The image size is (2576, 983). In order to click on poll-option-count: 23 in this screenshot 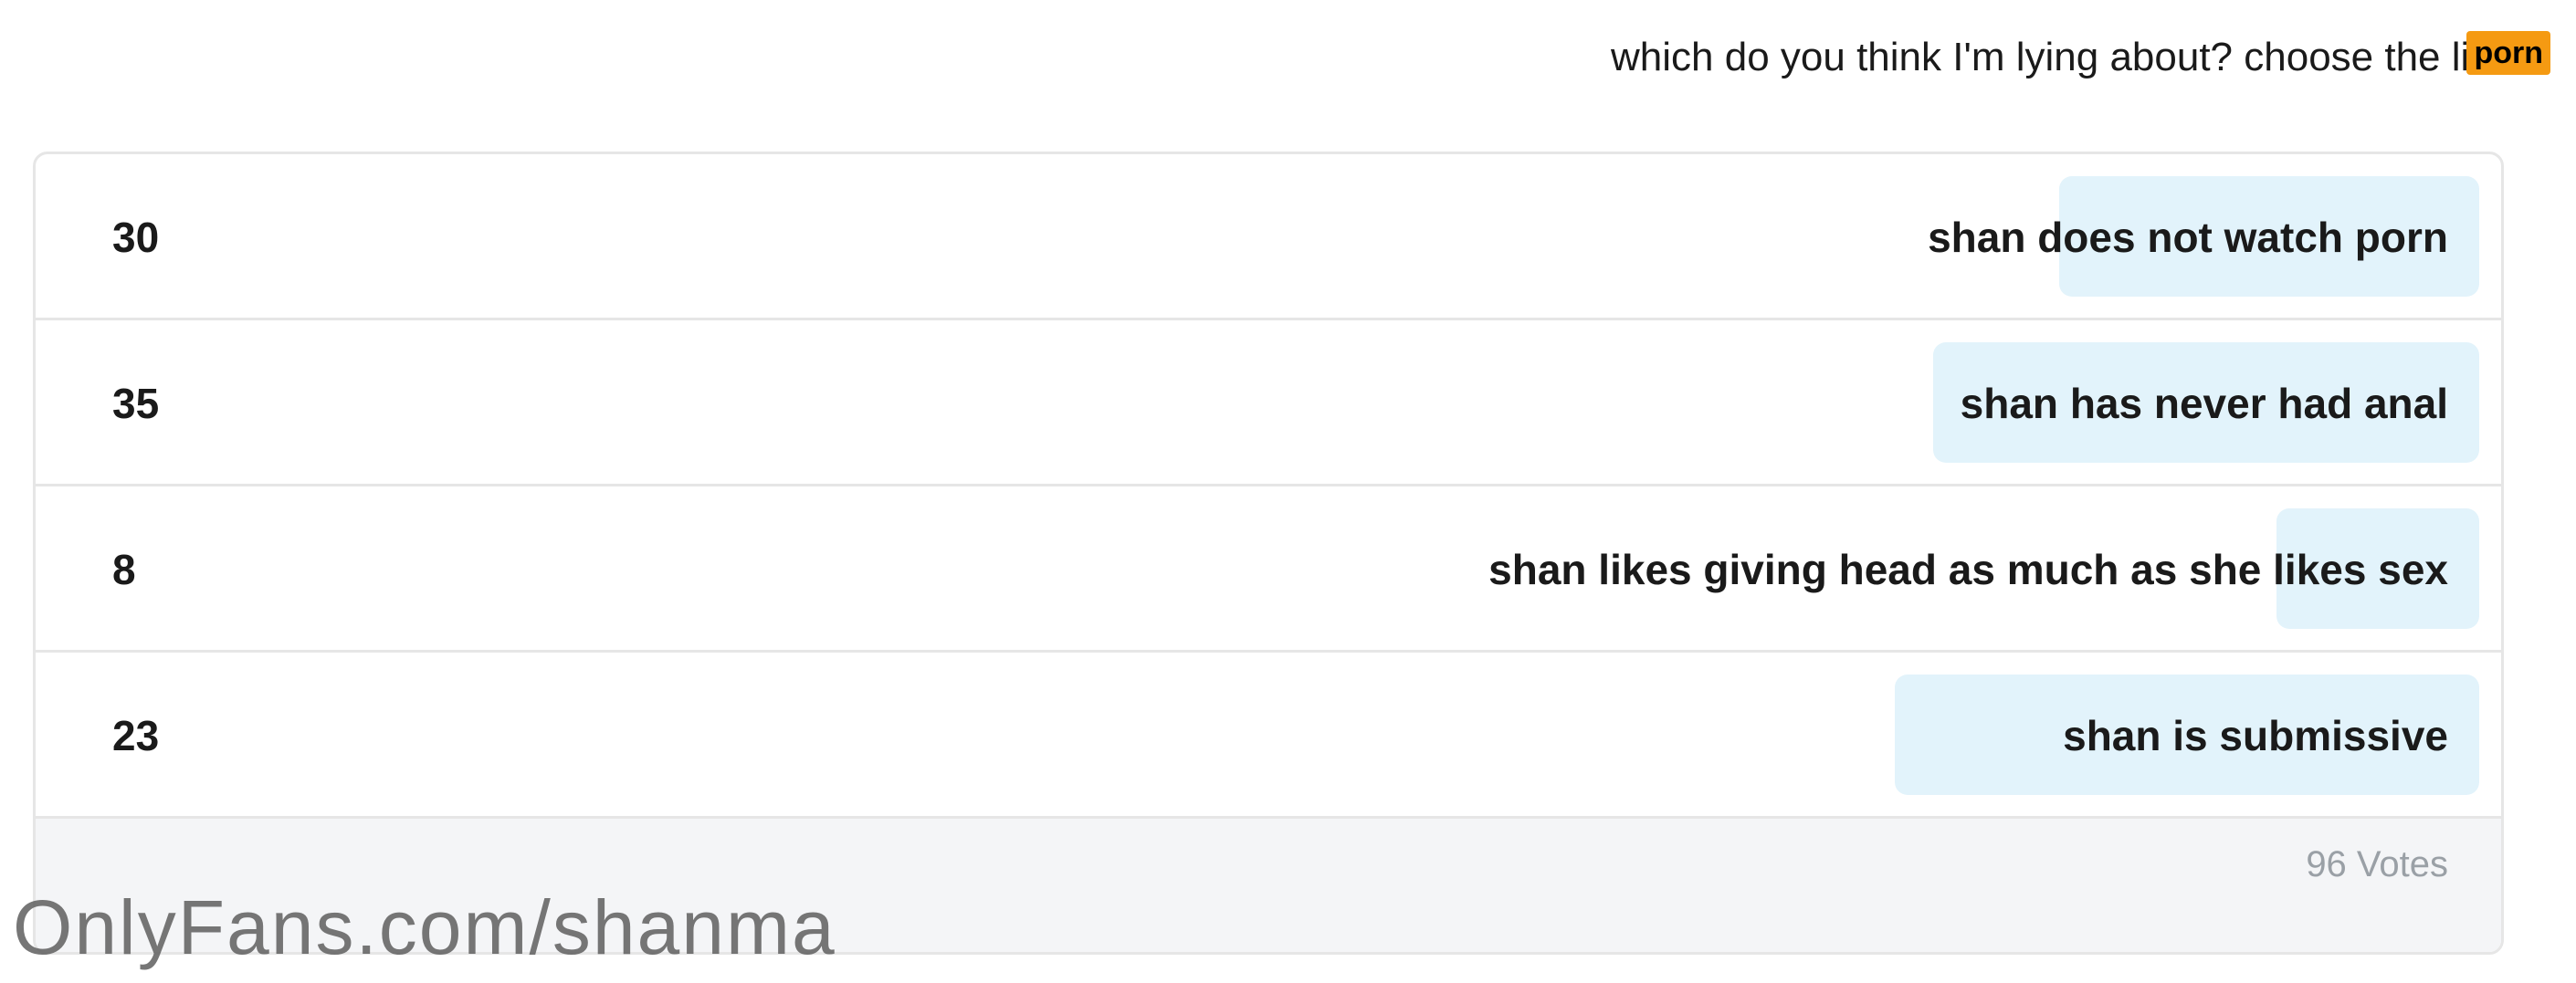, I will do `click(136, 735)`.